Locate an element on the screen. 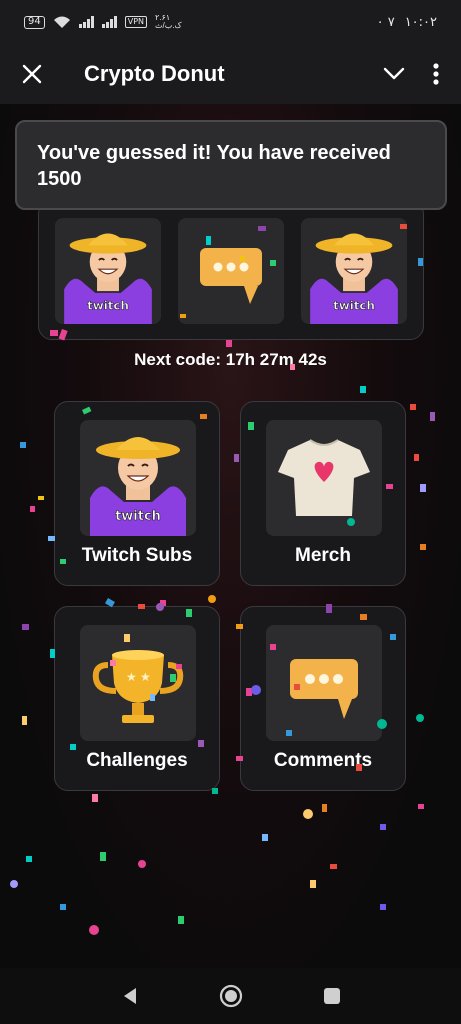 The height and width of the screenshot is (1024, 461). card-twitch-subs: twitch Twitch Subs is located at coordinates (137, 493).